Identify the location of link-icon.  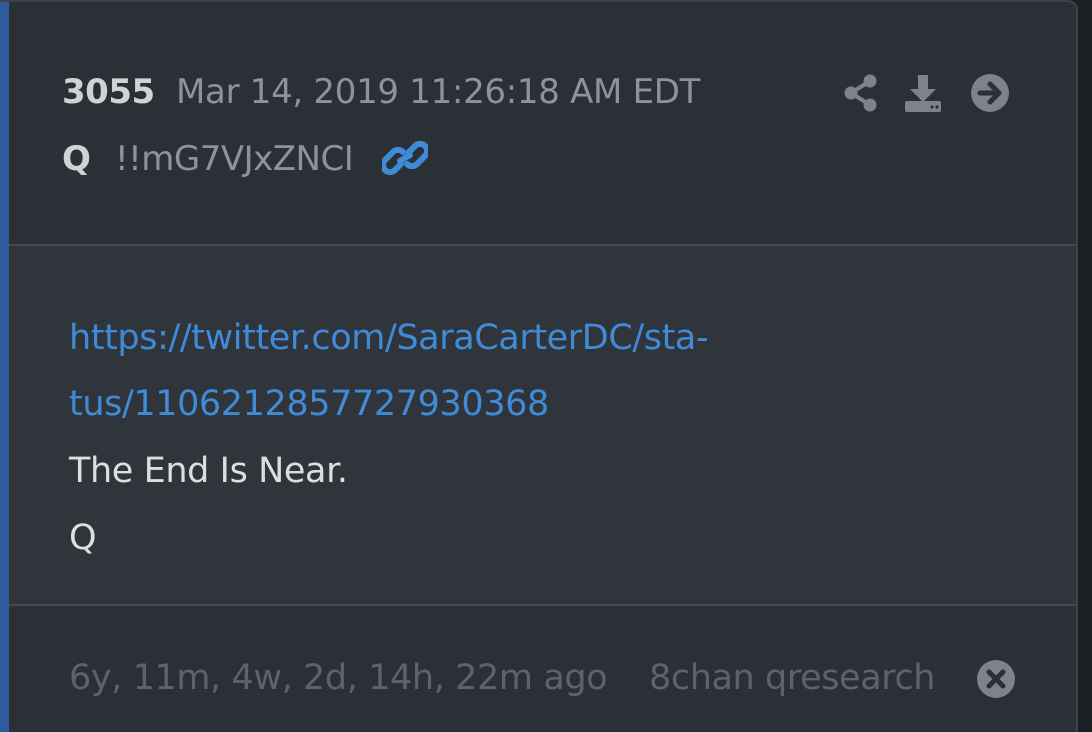
(405, 158).